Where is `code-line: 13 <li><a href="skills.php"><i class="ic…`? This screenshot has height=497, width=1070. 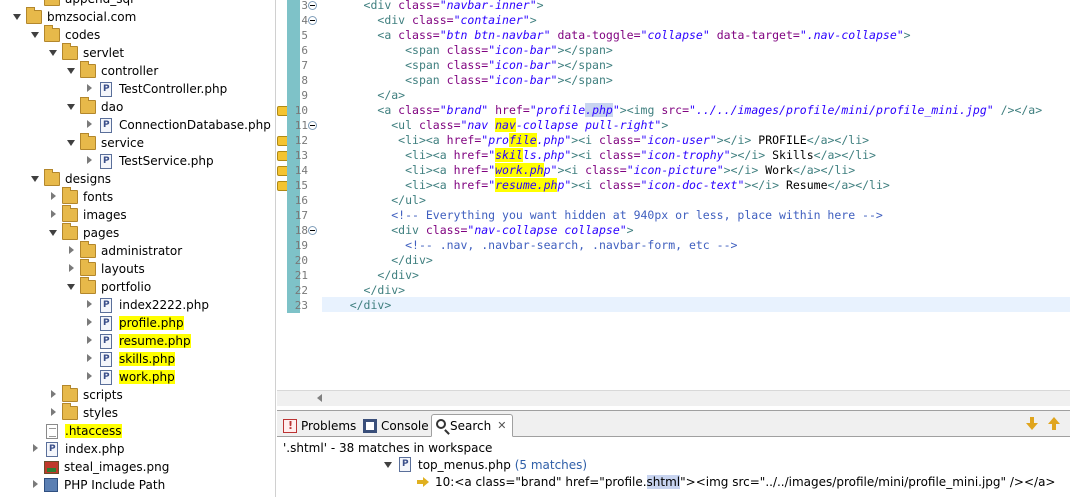
code-line: 13 <li><a href="skills.php"><i class="ic… is located at coordinates (673, 155).